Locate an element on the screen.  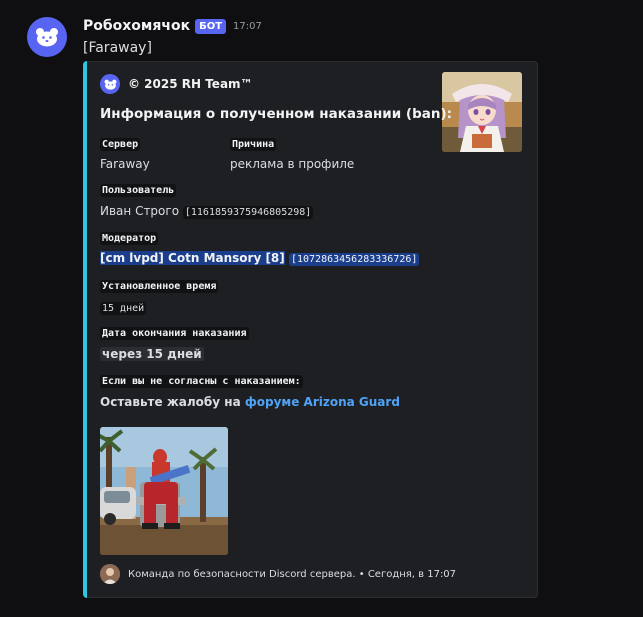
field-moderator-name: Модератор is located at coordinates (129, 238).